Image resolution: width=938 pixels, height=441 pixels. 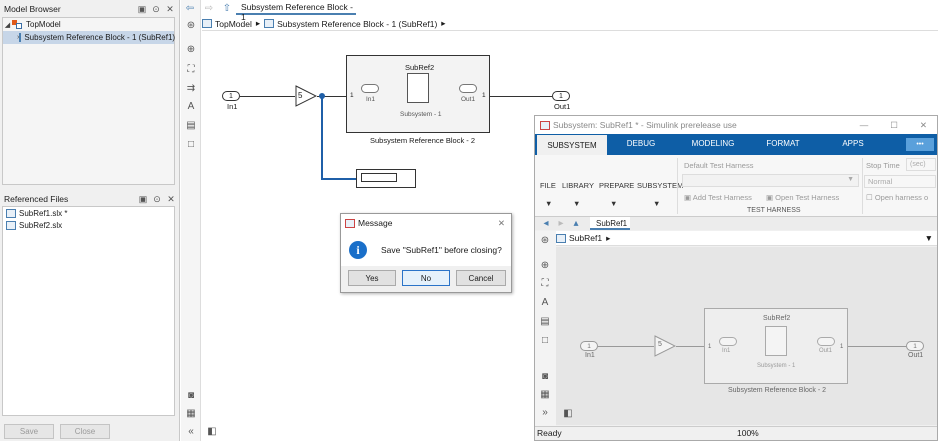 What do you see at coordinates (7, 25) in the screenshot?
I see `collapse-icon: ◢` at bounding box center [7, 25].